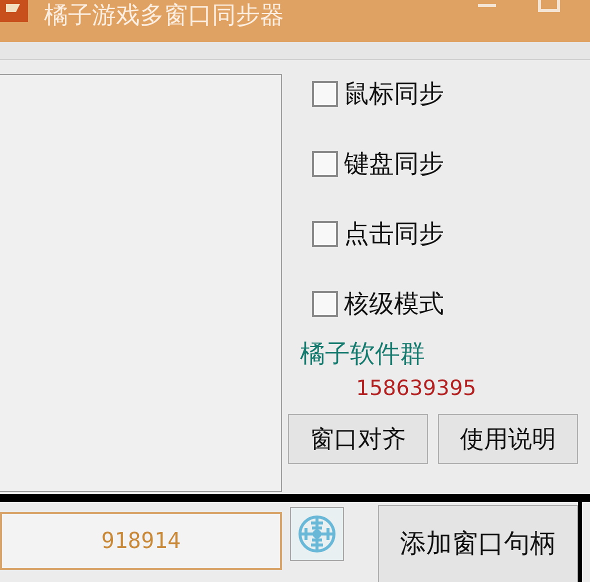 The image size is (590, 582). Describe the element at coordinates (417, 388) in the screenshot. I see `group-number: 158639395` at that location.